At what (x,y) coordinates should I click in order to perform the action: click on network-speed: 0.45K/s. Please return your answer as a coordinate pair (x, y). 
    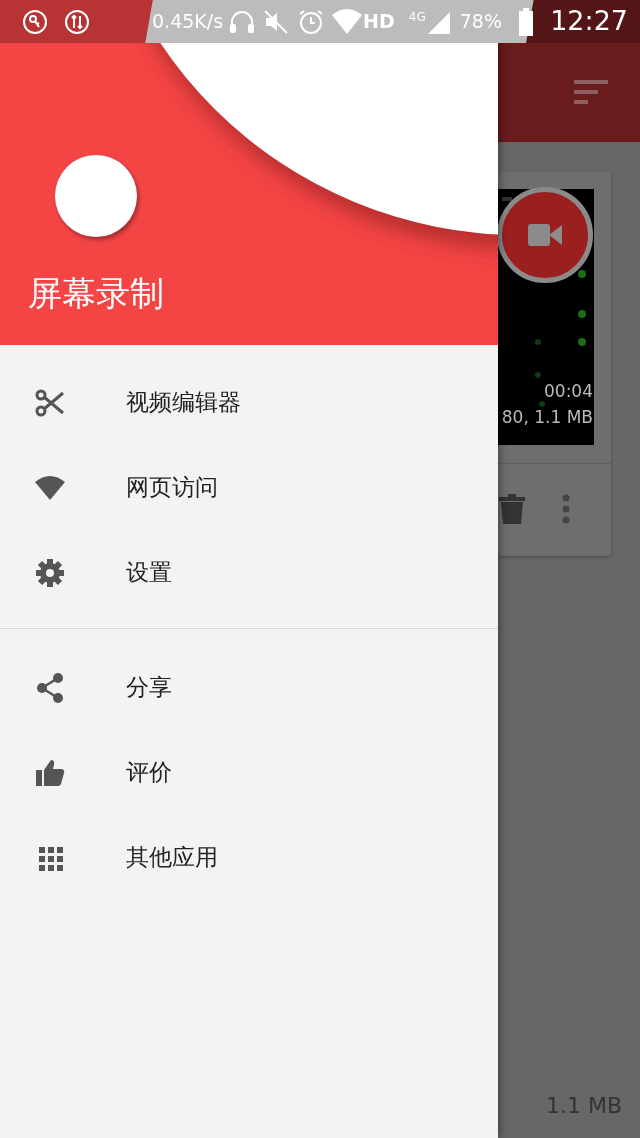
    Looking at the image, I should click on (188, 22).